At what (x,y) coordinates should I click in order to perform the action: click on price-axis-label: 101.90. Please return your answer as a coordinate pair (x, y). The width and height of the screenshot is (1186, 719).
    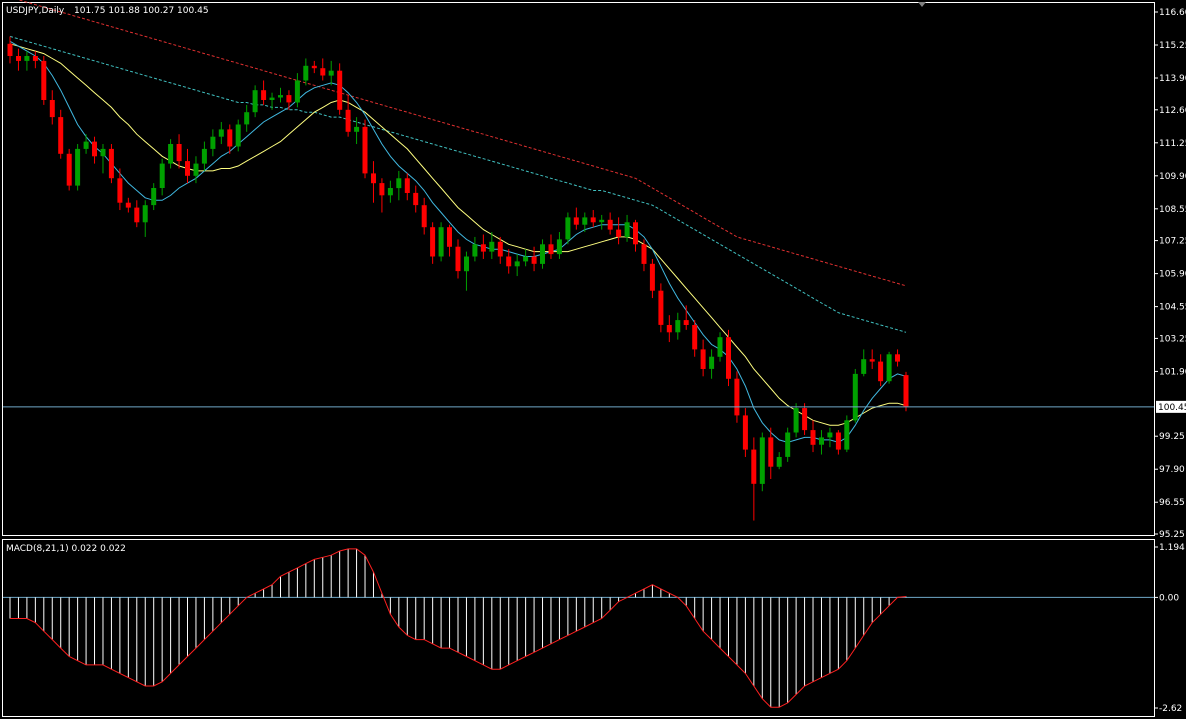
    Looking at the image, I should click on (1172, 372).